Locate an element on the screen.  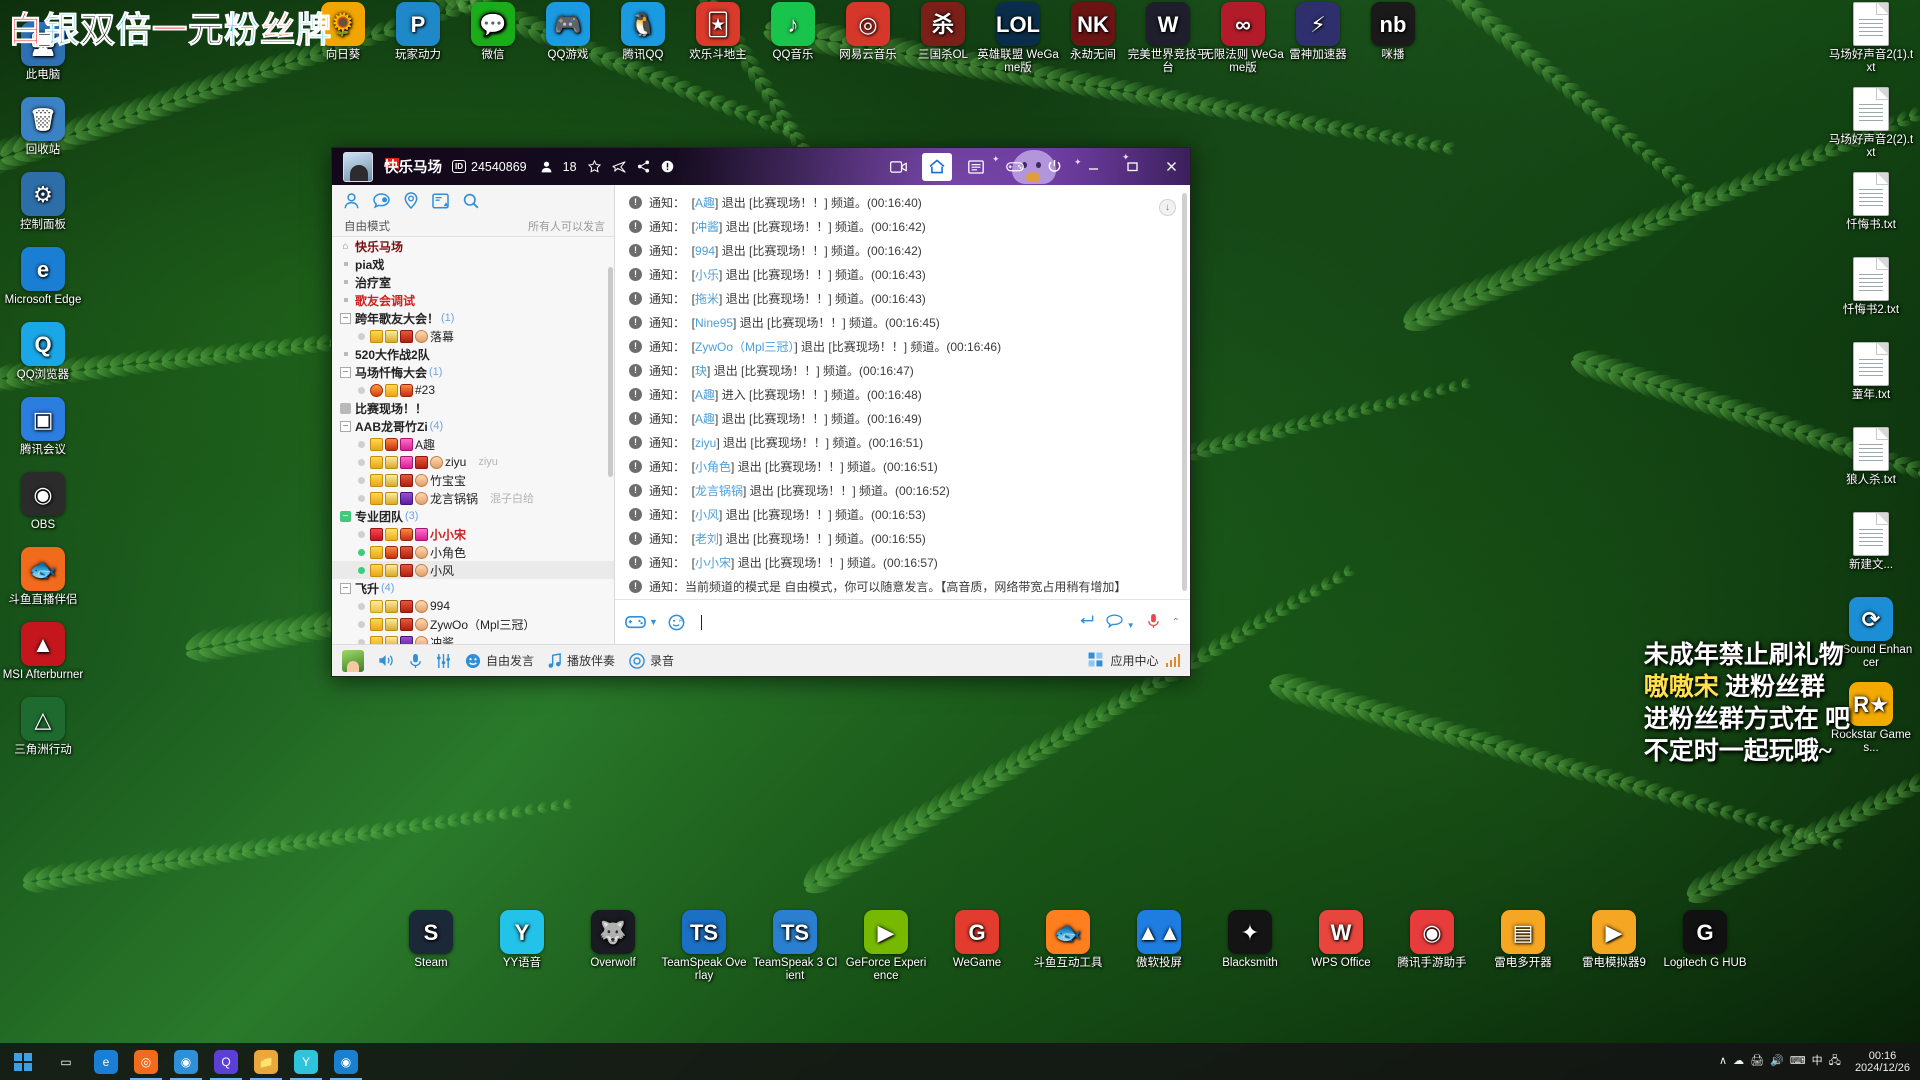
channel-node: 比赛现场！！ is located at coordinates (473, 408).